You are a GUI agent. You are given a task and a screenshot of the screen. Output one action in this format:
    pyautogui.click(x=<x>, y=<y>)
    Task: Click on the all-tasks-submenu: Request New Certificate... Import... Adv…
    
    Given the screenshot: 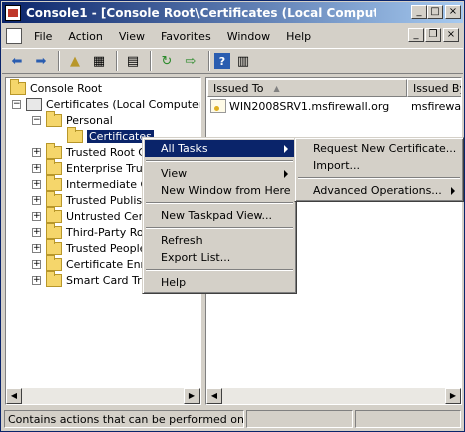 What is the action you would take?
    pyautogui.click(x=379, y=169)
    